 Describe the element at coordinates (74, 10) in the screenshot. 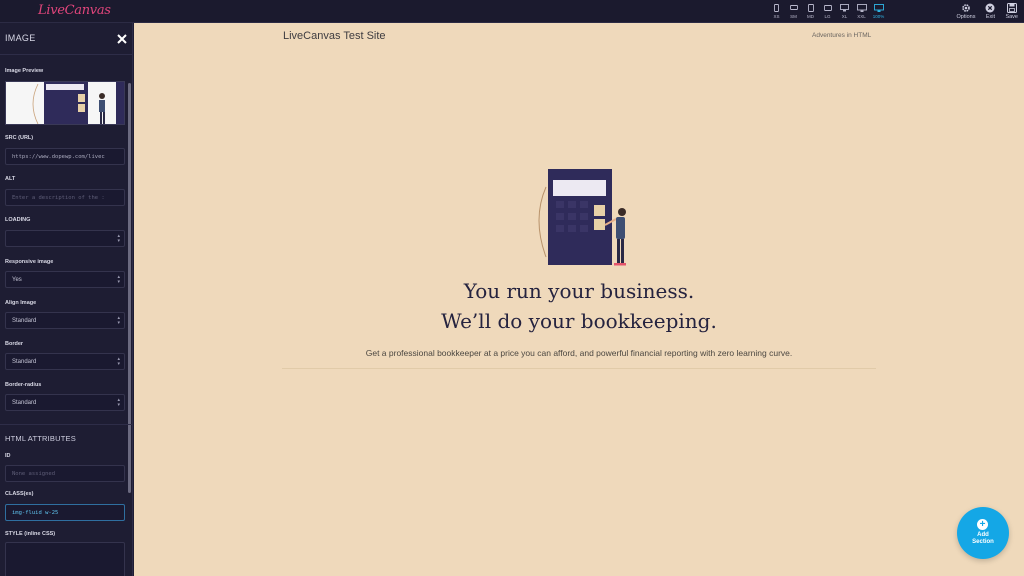

I see `livecanvas-logo: LiveCanvas` at that location.